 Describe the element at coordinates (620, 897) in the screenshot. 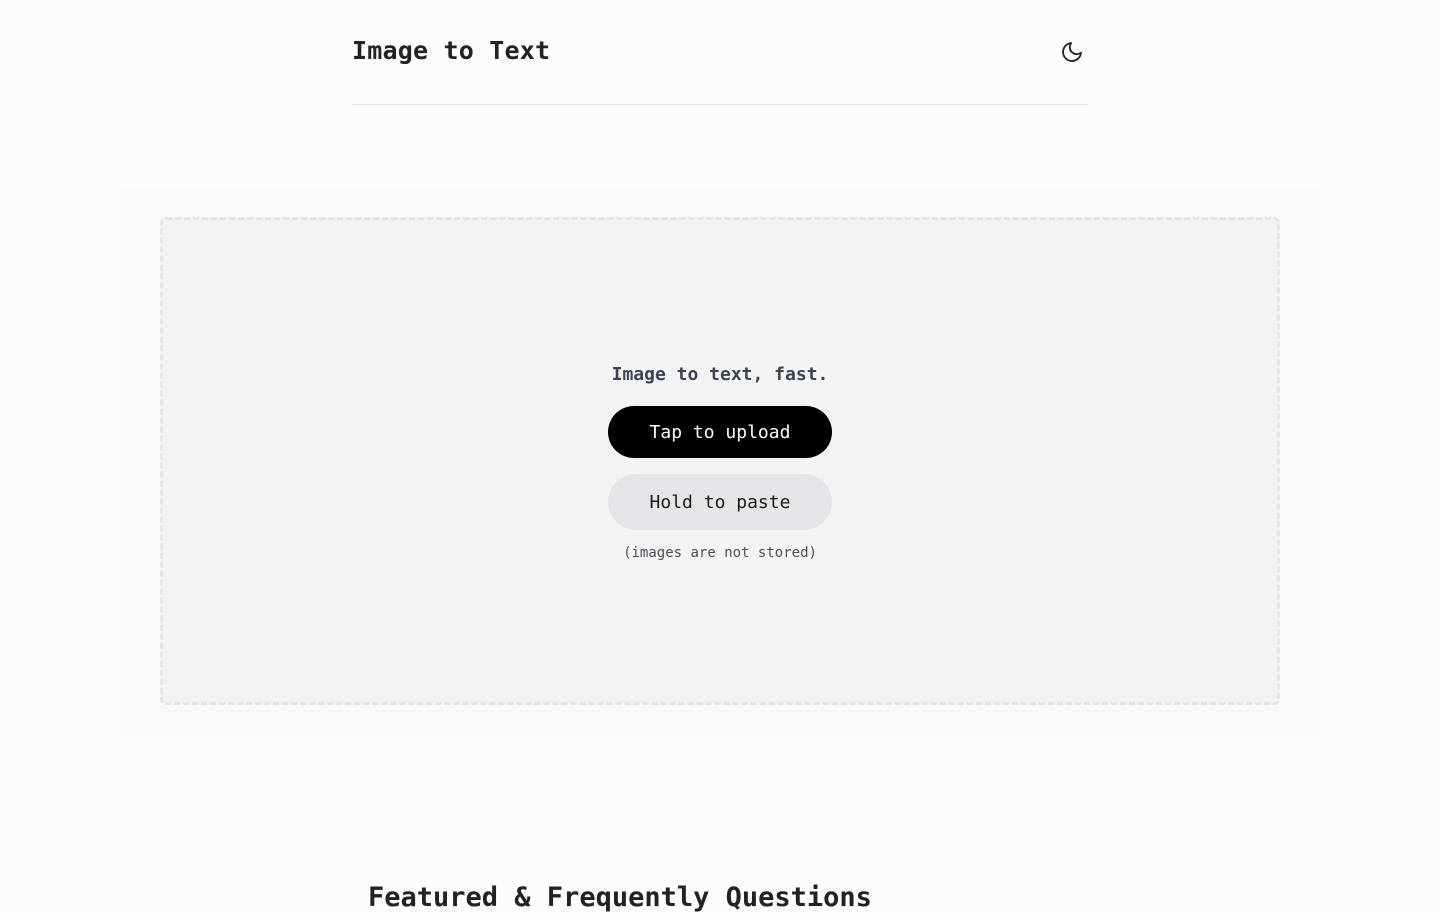

I see `faq-heading: Featured & Frequently Questions` at that location.